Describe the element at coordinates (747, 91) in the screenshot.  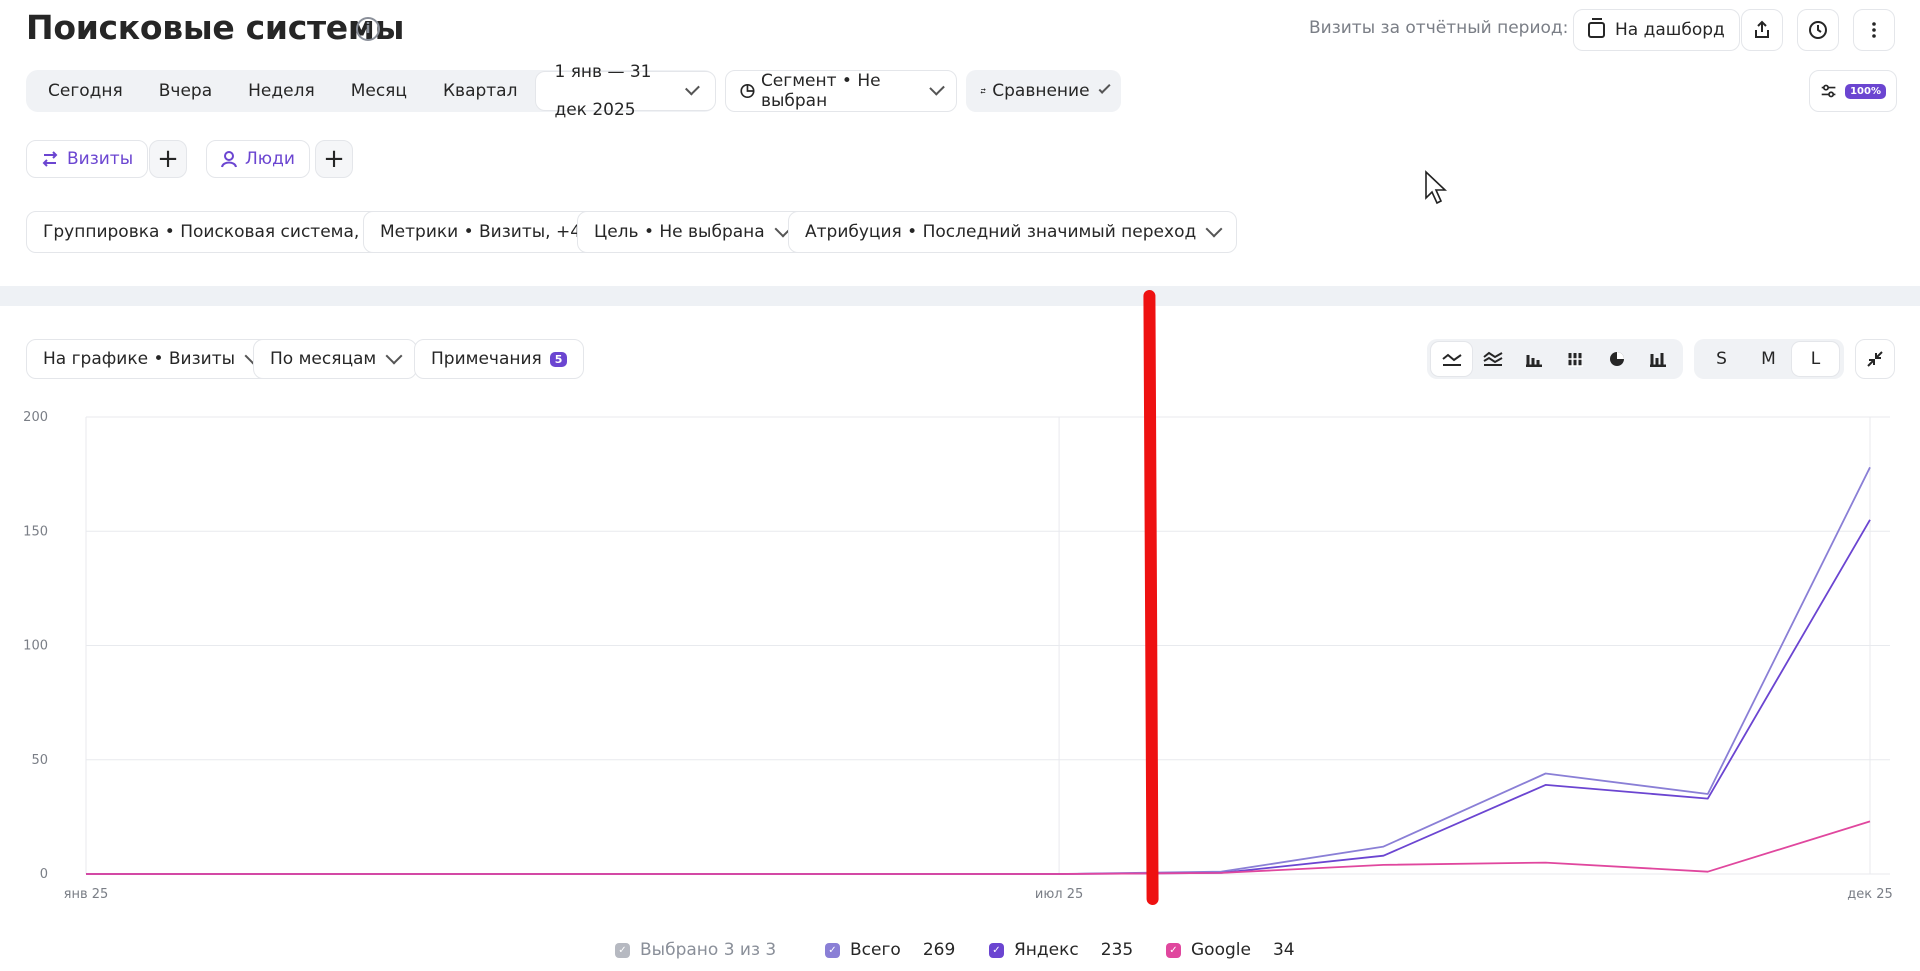
I see `pie-icon` at that location.